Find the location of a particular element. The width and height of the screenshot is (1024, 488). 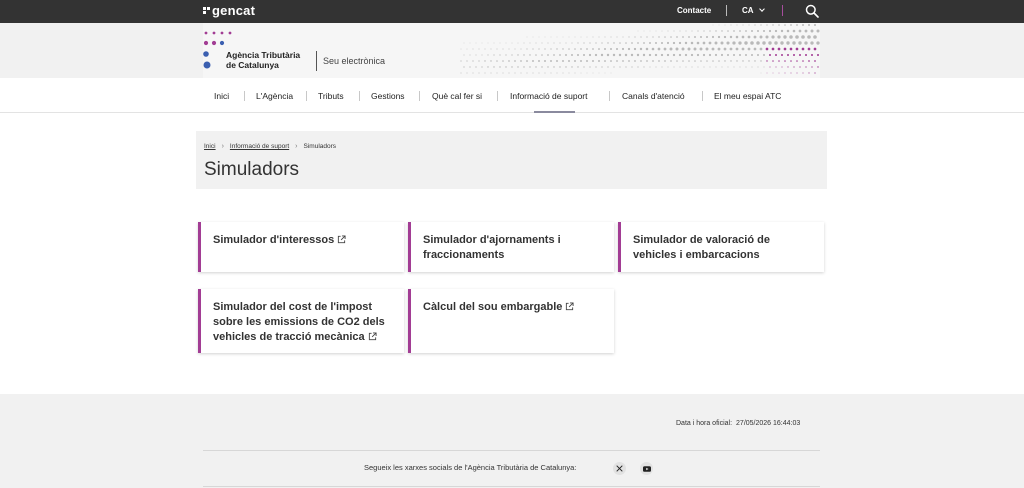

site-name: Seu electrònica is located at coordinates (354, 61).